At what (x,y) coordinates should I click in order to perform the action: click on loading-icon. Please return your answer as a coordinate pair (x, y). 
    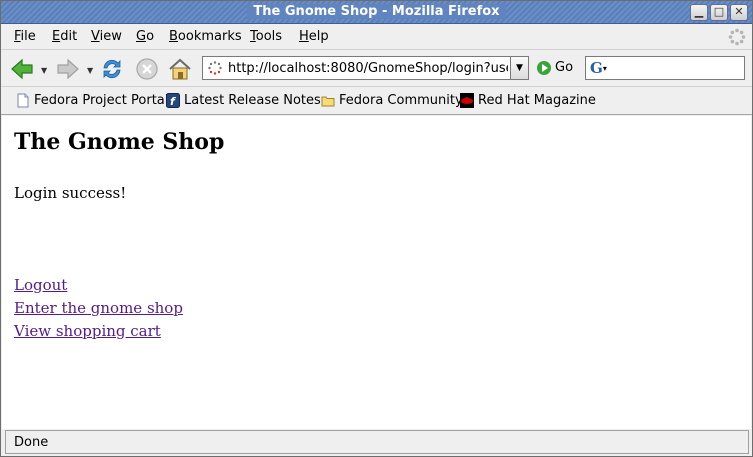
    Looking at the image, I should click on (215, 68).